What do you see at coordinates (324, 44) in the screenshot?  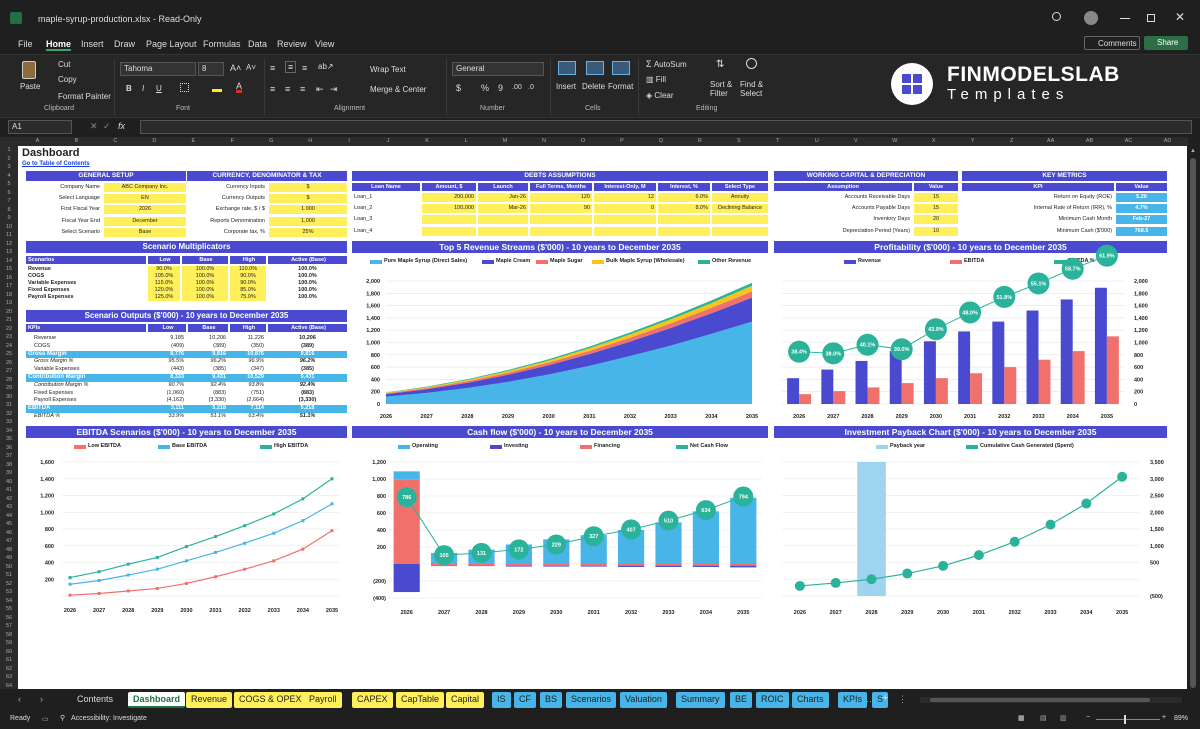 I see `menu-view: View` at bounding box center [324, 44].